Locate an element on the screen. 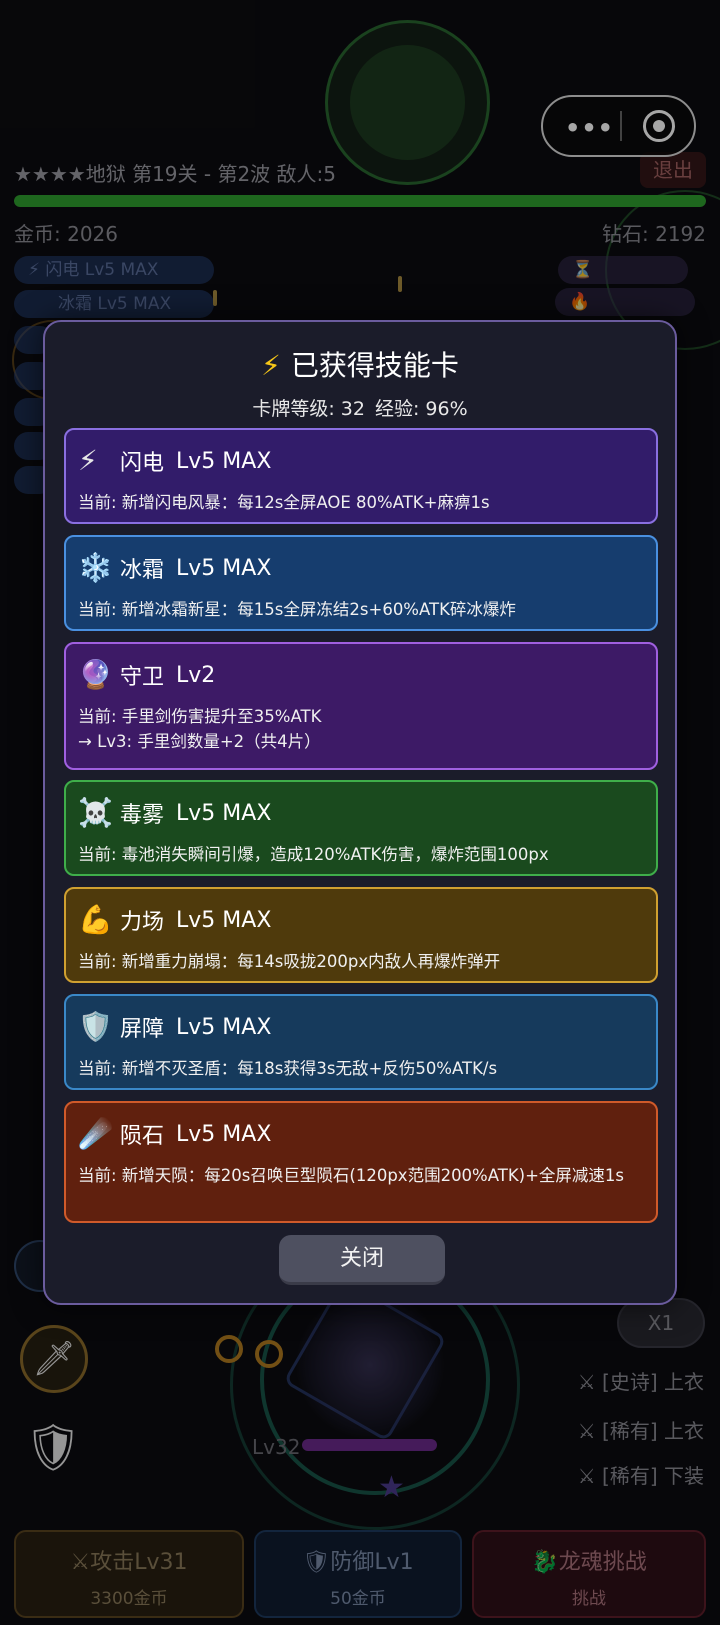 This screenshot has width=720, height=1625. skill-desc: 当前: 毒池消失瞬间引爆，造成120%ATK伤害，爆炸范围100px is located at coordinates (313, 854).